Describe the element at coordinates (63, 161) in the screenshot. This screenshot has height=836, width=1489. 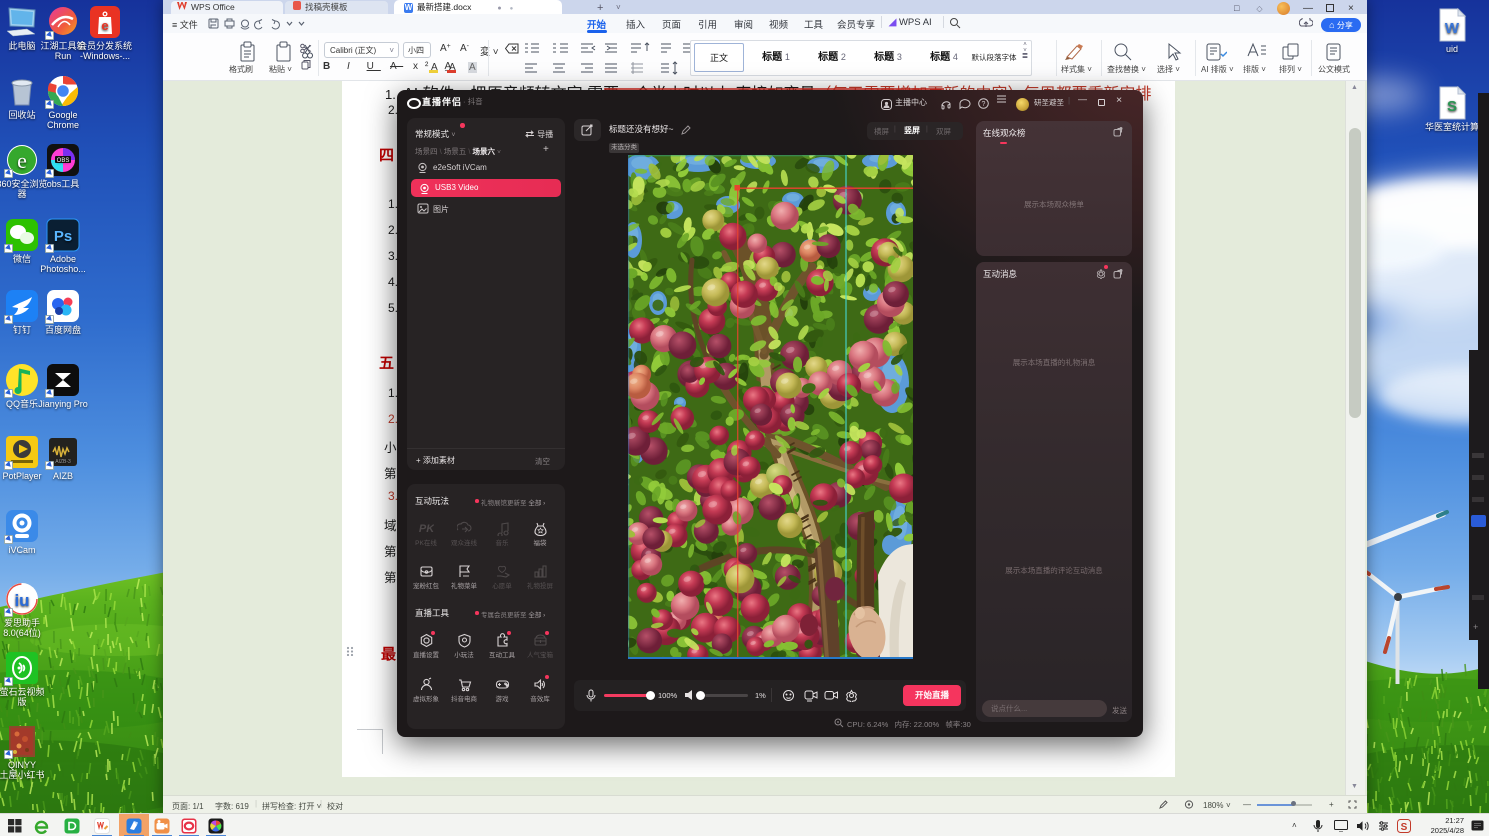
I see `svg-text: OBS` at that location.